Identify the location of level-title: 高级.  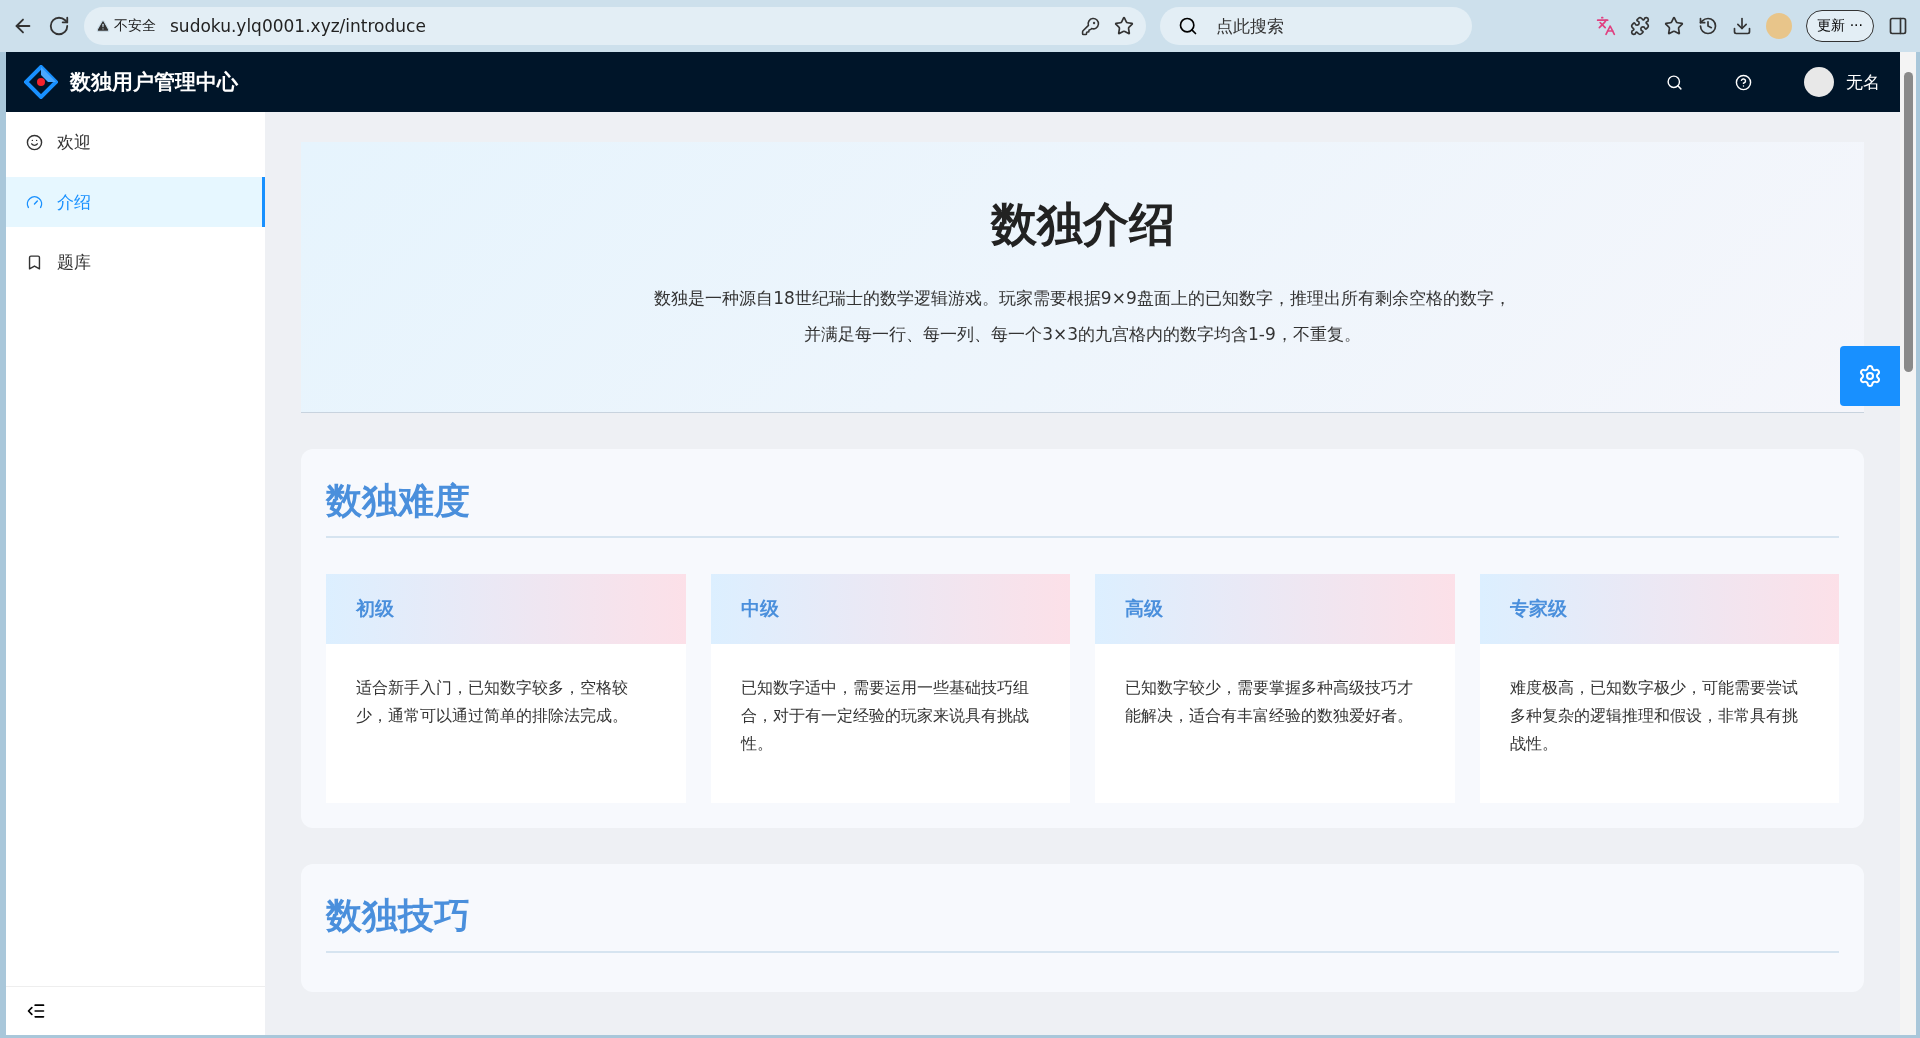
(1275, 609).